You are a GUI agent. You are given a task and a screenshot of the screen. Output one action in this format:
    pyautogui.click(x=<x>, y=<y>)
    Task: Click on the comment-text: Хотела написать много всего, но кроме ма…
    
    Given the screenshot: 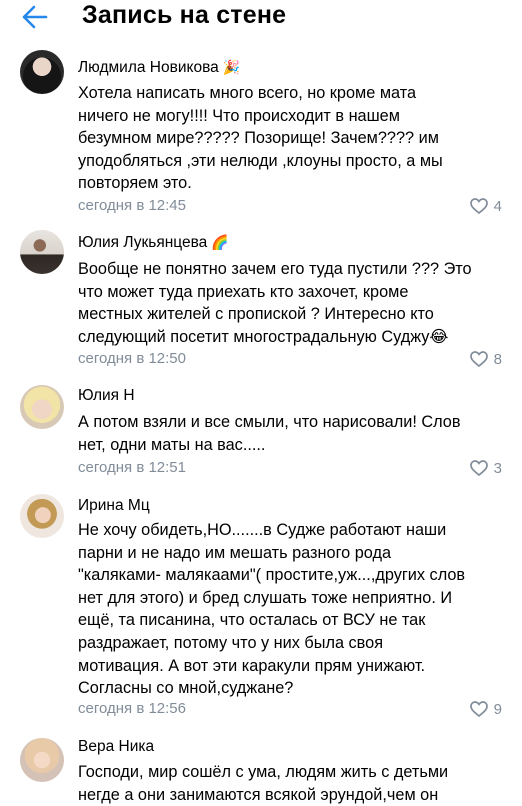 What is the action you would take?
    pyautogui.click(x=260, y=138)
    